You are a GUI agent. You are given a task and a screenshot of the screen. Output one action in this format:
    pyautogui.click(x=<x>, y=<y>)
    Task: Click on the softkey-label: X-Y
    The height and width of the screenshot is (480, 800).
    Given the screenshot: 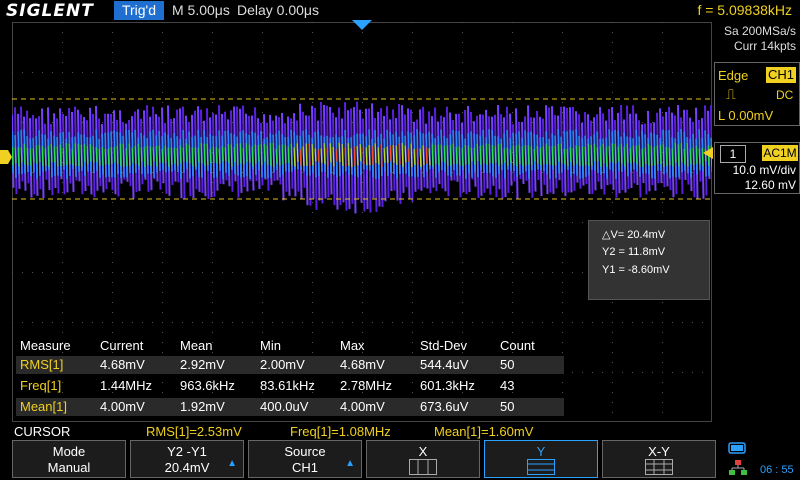 What is the action you would take?
    pyautogui.click(x=659, y=451)
    